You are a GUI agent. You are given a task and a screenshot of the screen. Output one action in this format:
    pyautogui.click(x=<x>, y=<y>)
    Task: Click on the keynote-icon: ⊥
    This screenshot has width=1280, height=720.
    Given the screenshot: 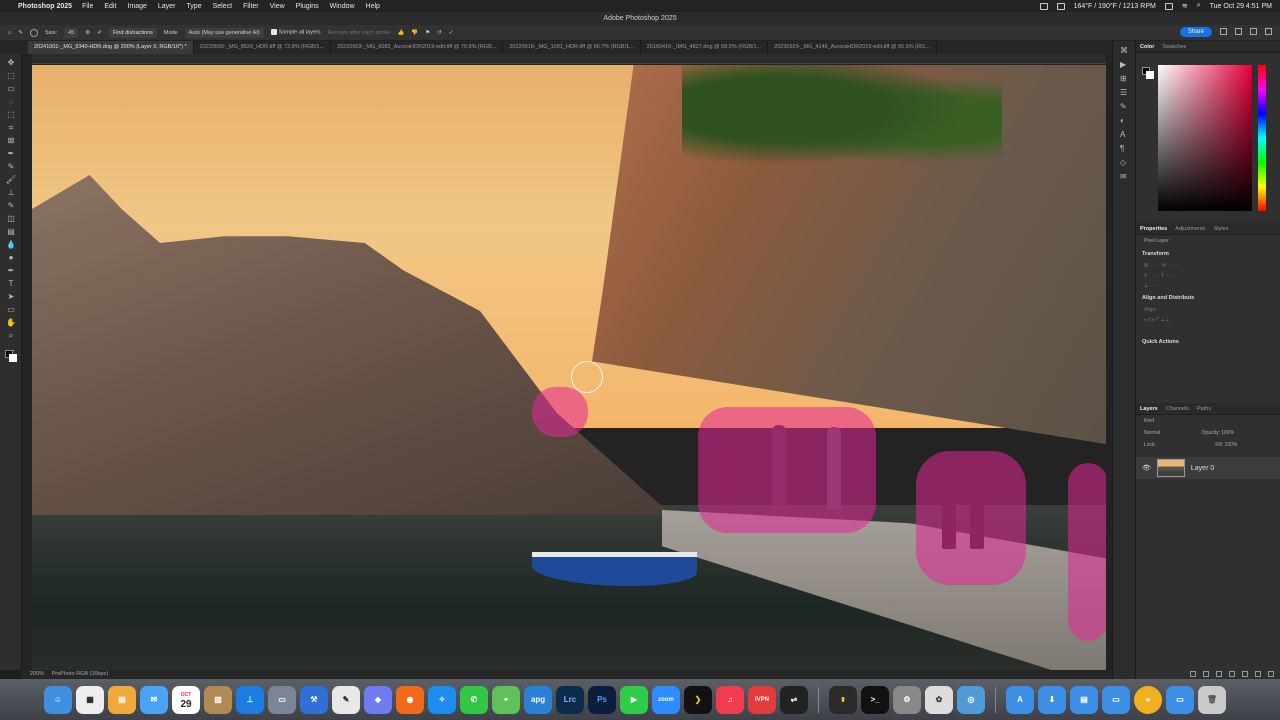 What is the action you would take?
    pyautogui.click(x=250, y=699)
    